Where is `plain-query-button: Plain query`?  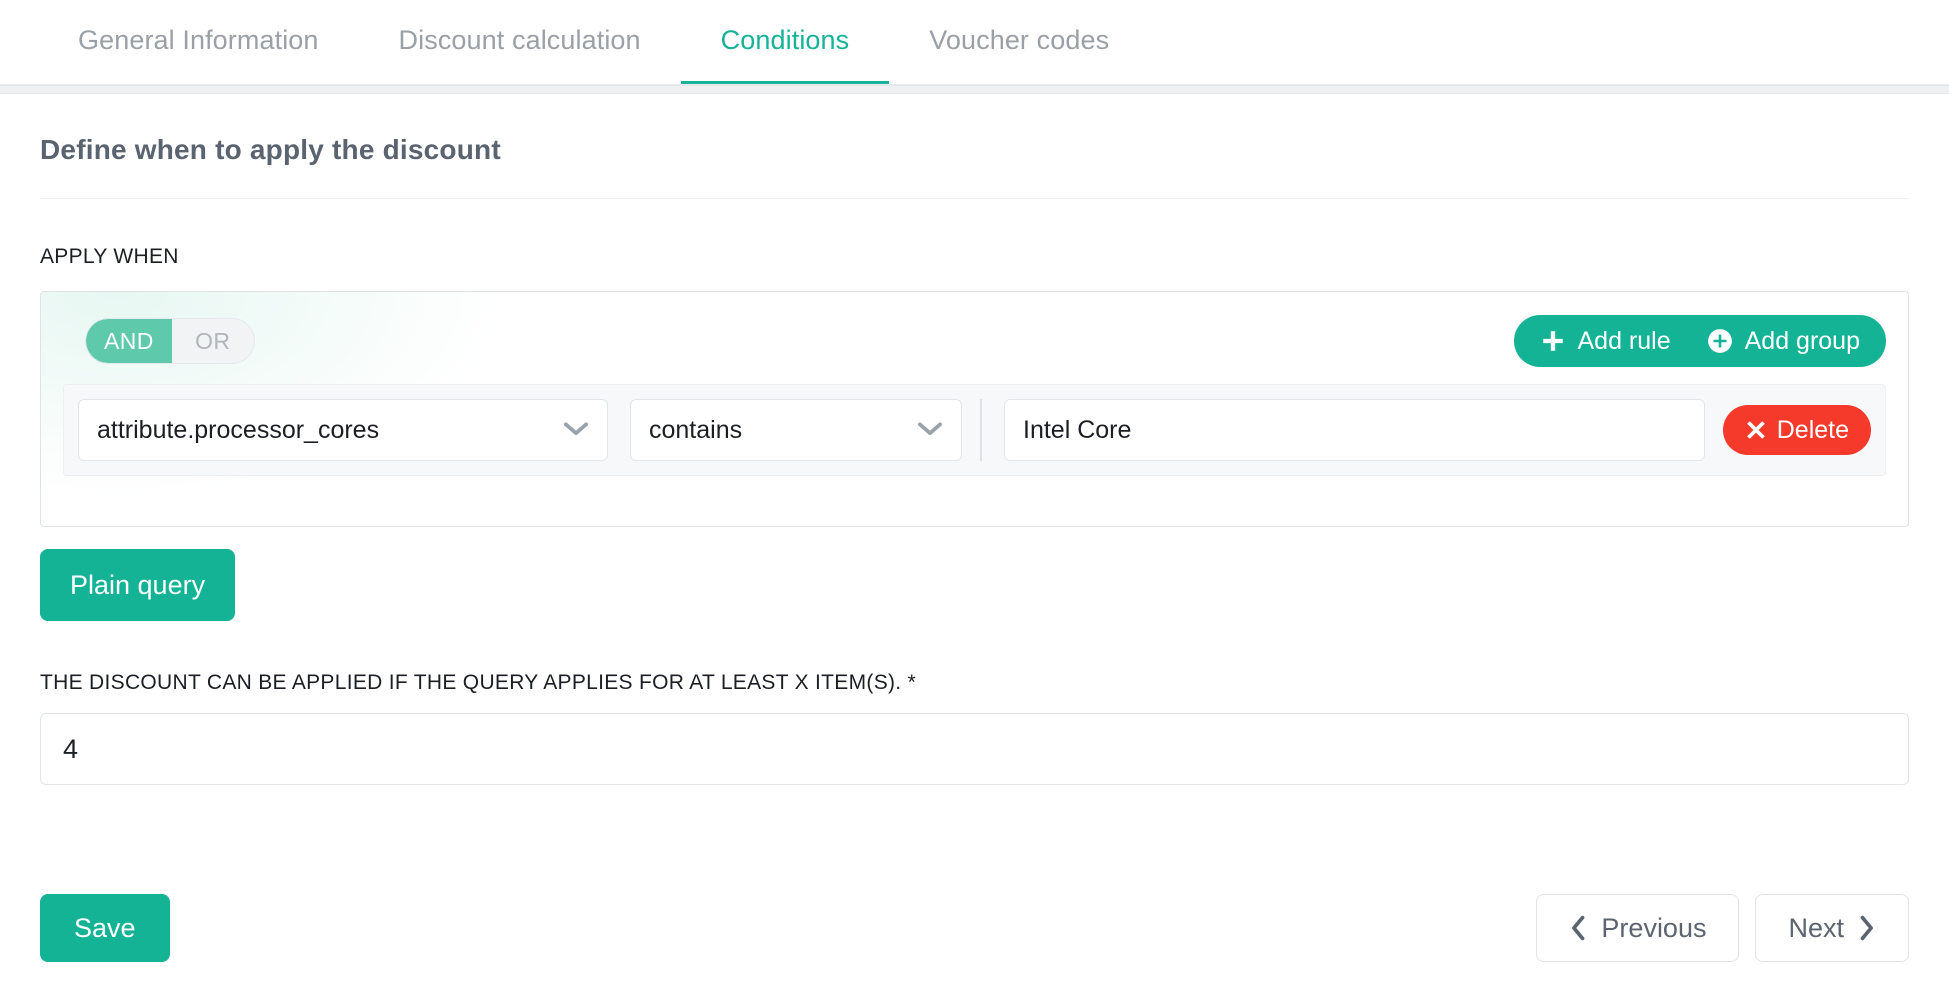 plain-query-button: Plain query is located at coordinates (138, 585).